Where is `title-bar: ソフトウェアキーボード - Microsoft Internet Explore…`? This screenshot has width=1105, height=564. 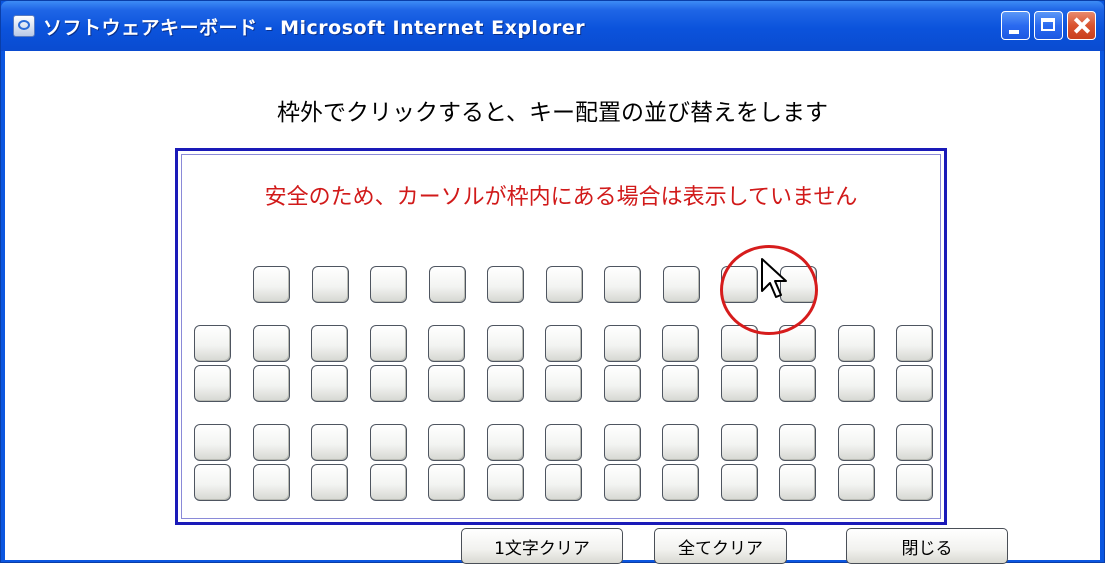 title-bar: ソフトウェアキーボード - Microsoft Internet Explore… is located at coordinates (552, 26).